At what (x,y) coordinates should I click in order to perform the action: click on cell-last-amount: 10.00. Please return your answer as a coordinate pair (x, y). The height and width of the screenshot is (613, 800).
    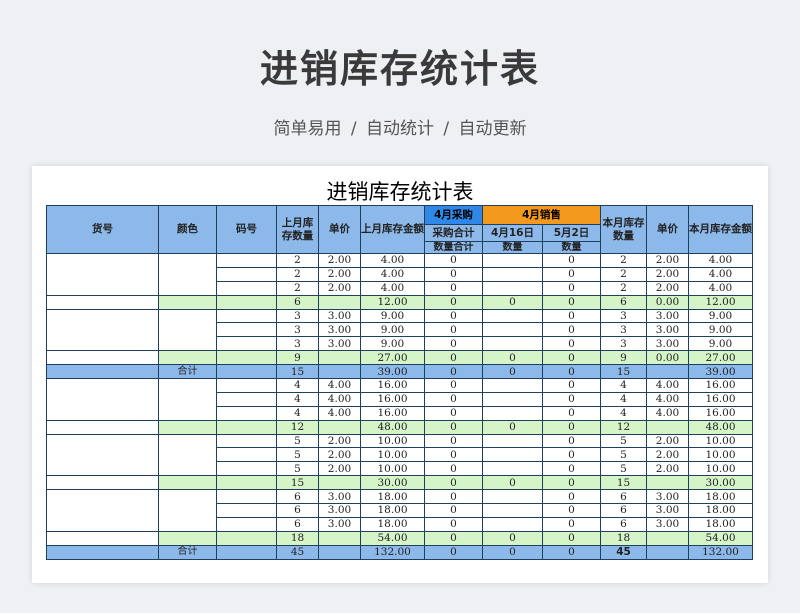
    Looking at the image, I should click on (392, 441).